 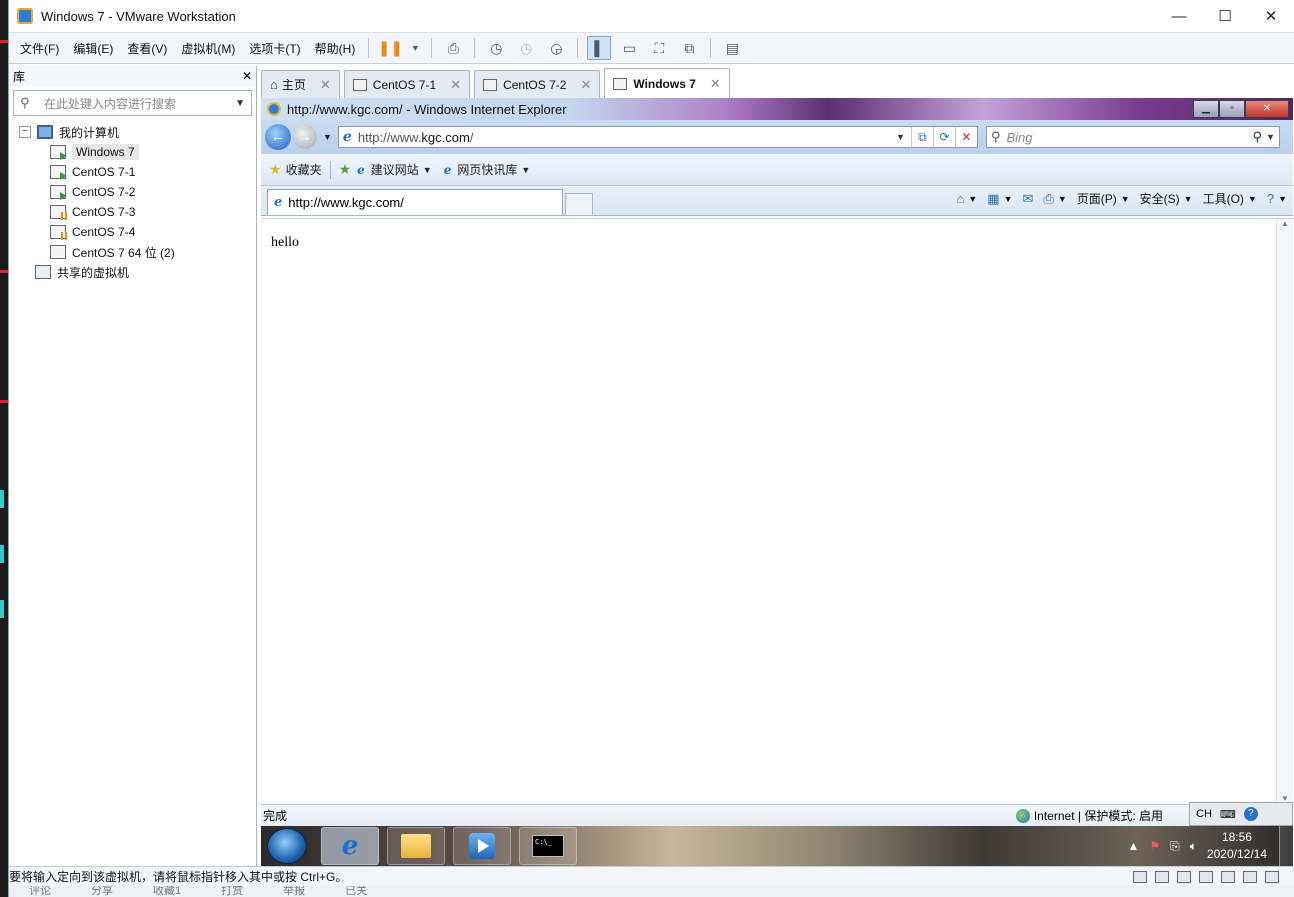 What do you see at coordinates (900, 137) in the screenshot?
I see `address-dropdown-icon: ▼` at bounding box center [900, 137].